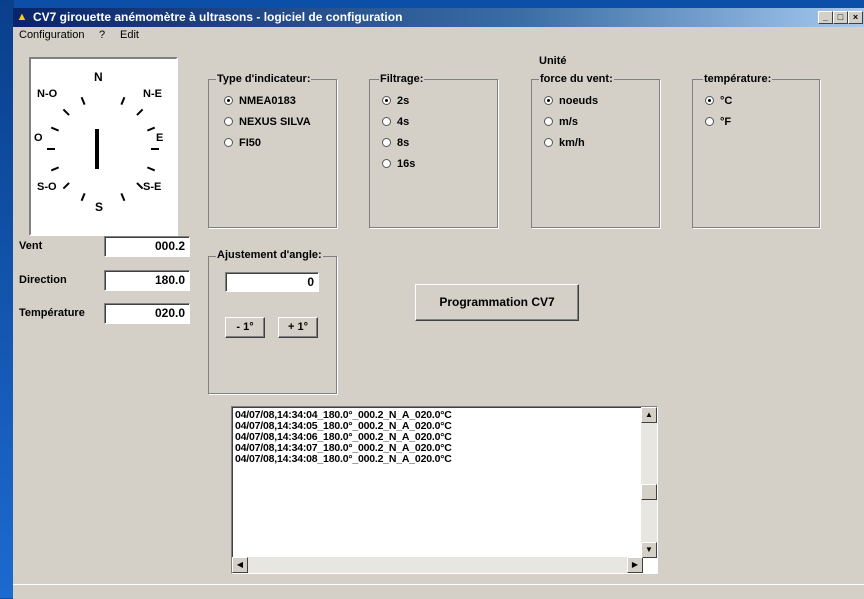  Describe the element at coordinates (402, 79) in the screenshot. I see `filtrage-label: Filtrage:` at that location.